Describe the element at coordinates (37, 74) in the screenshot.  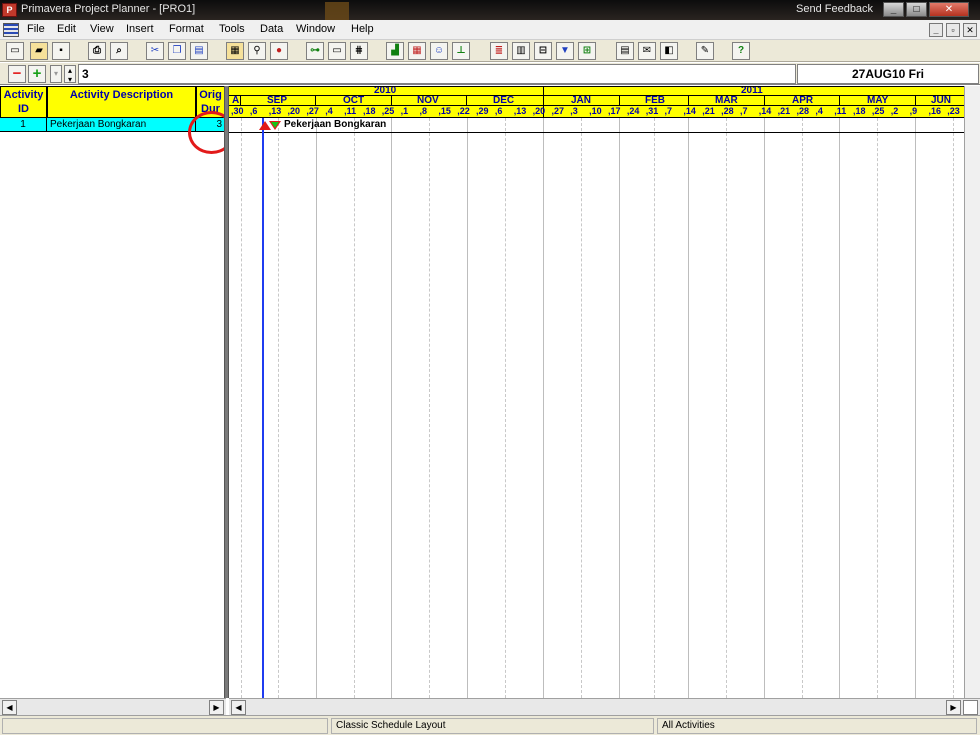
I see `expand-plus-button: +` at that location.